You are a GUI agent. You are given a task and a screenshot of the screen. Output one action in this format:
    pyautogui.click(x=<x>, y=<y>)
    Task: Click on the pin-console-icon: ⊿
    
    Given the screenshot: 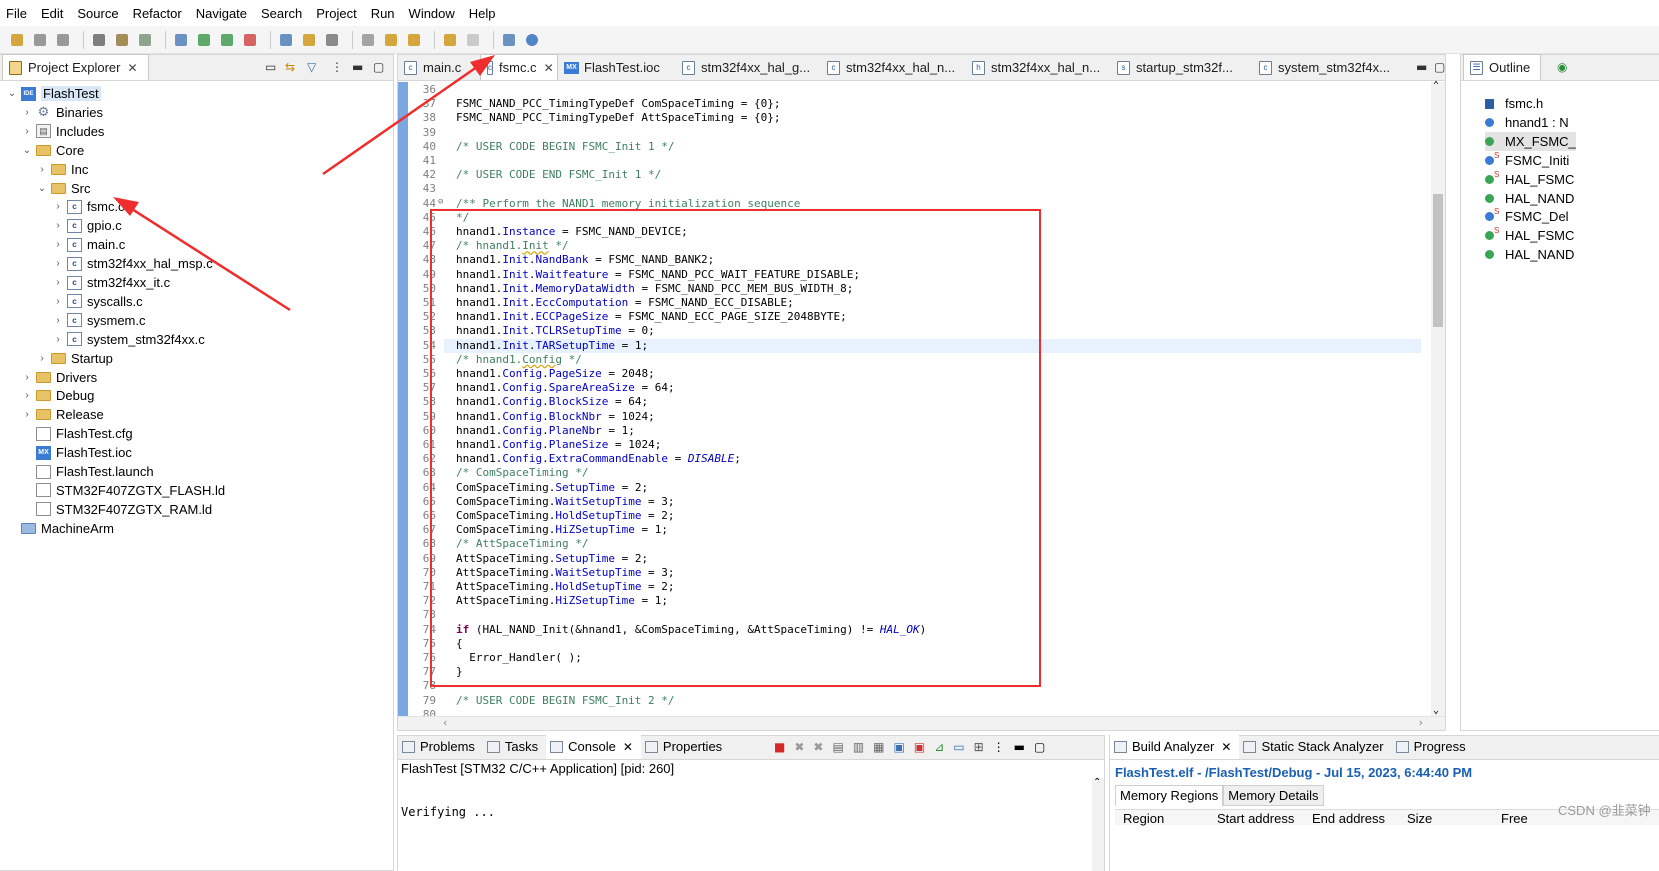 What is the action you would take?
    pyautogui.click(x=939, y=747)
    